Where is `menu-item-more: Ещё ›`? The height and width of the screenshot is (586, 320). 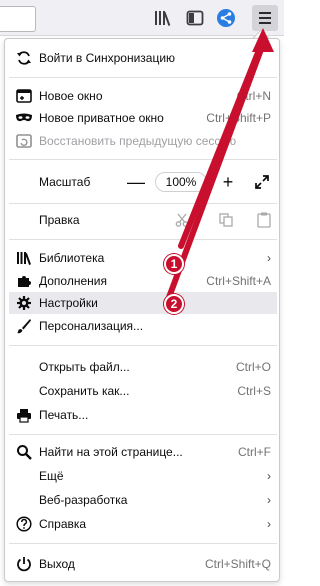
menu-item-more: Ещё › is located at coordinates (143, 476).